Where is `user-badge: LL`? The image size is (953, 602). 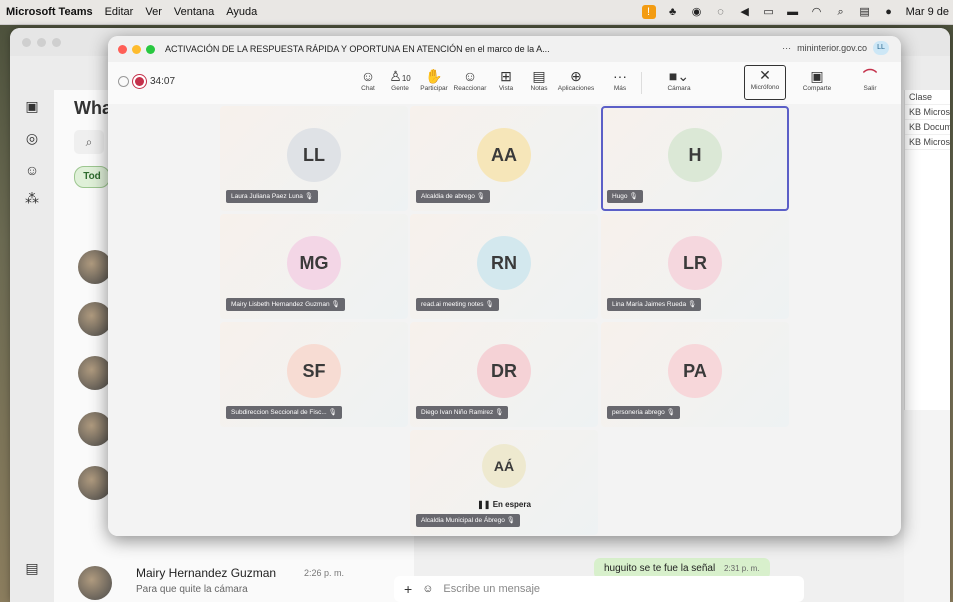 user-badge: LL is located at coordinates (881, 48).